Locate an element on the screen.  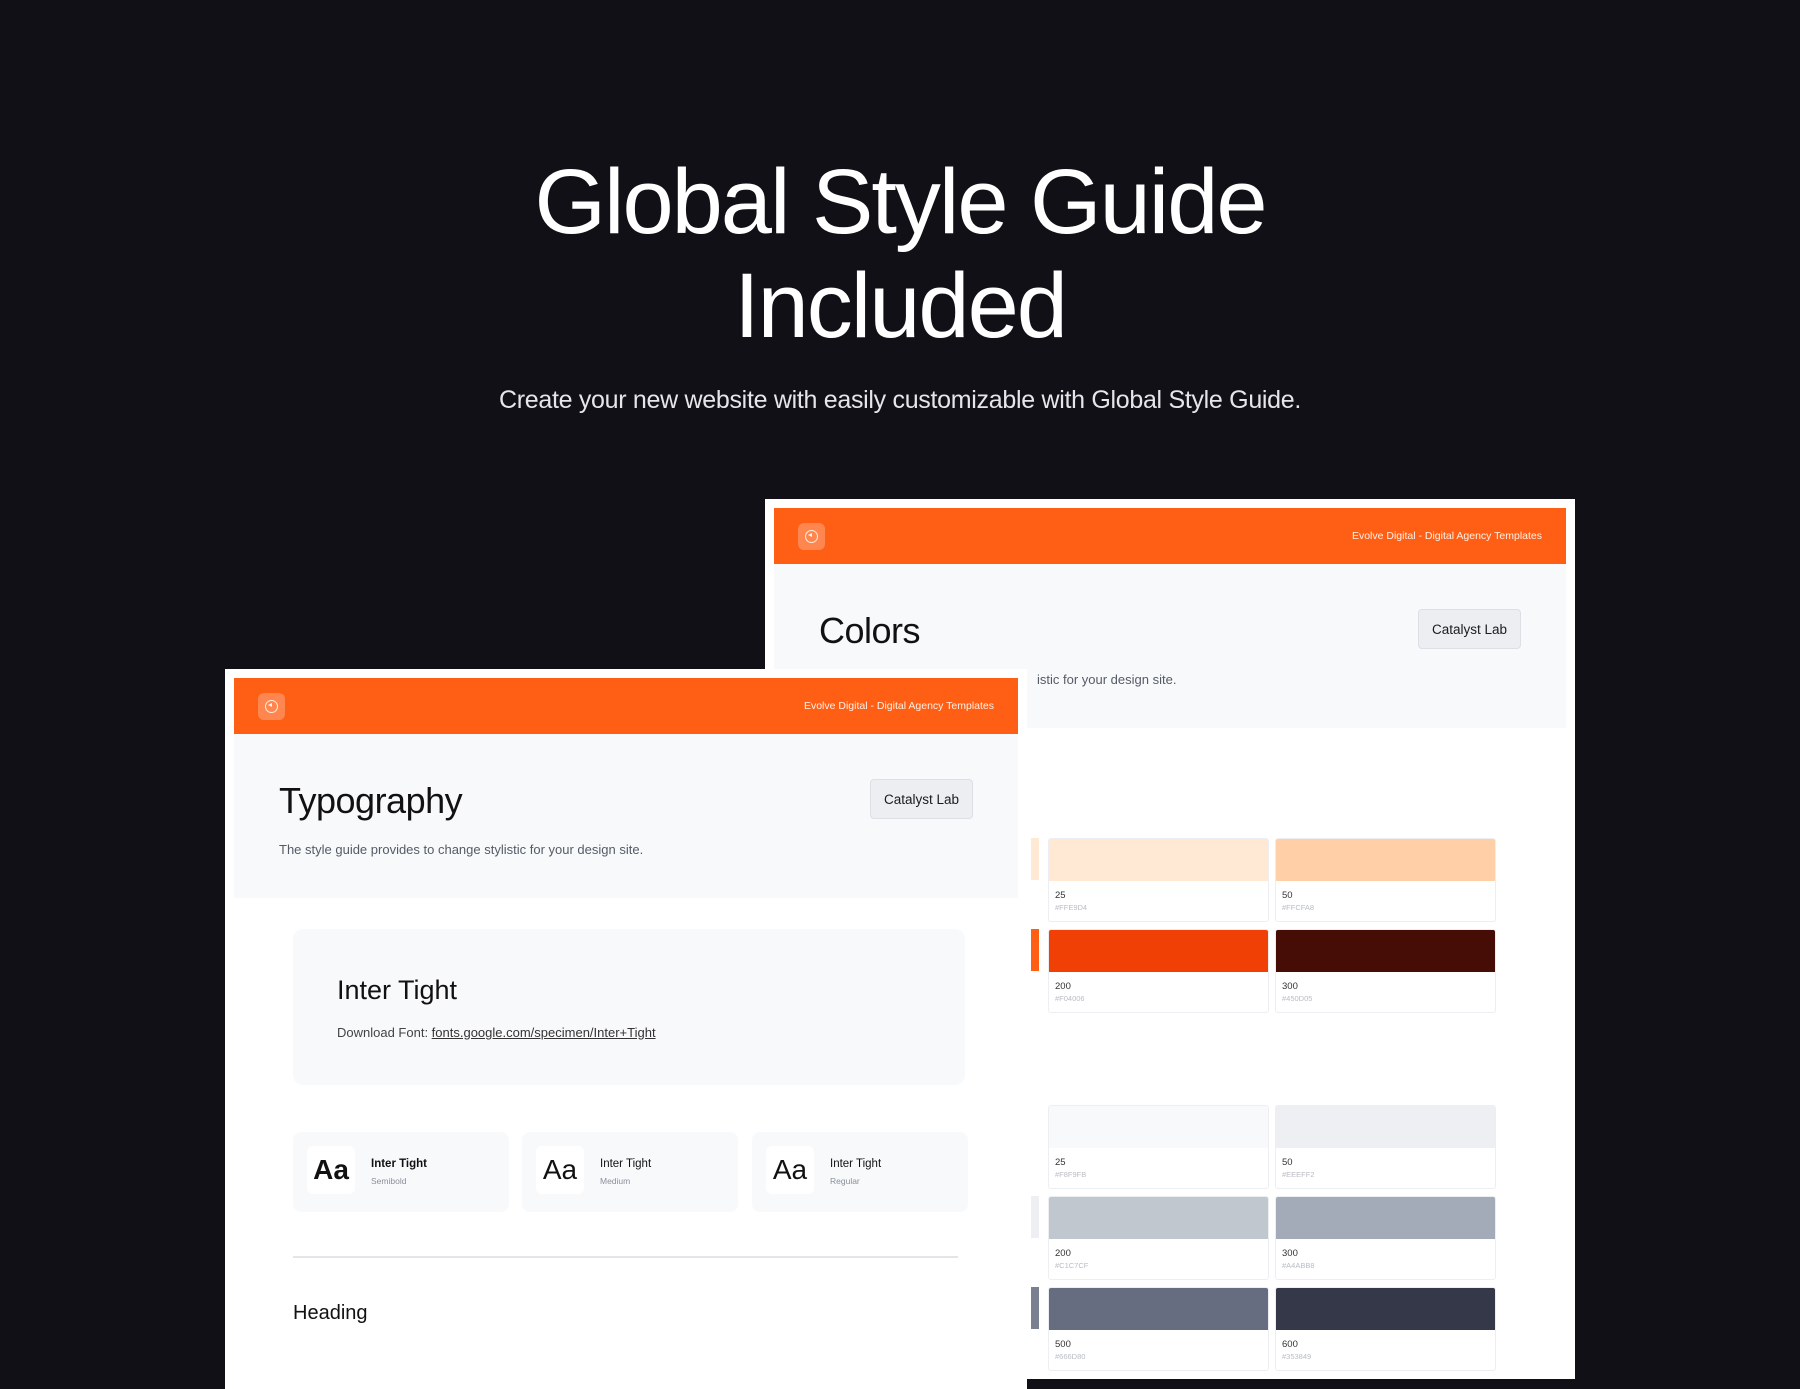
swatch-gray-25: 25 #F8F9FB is located at coordinates (1158, 1147).